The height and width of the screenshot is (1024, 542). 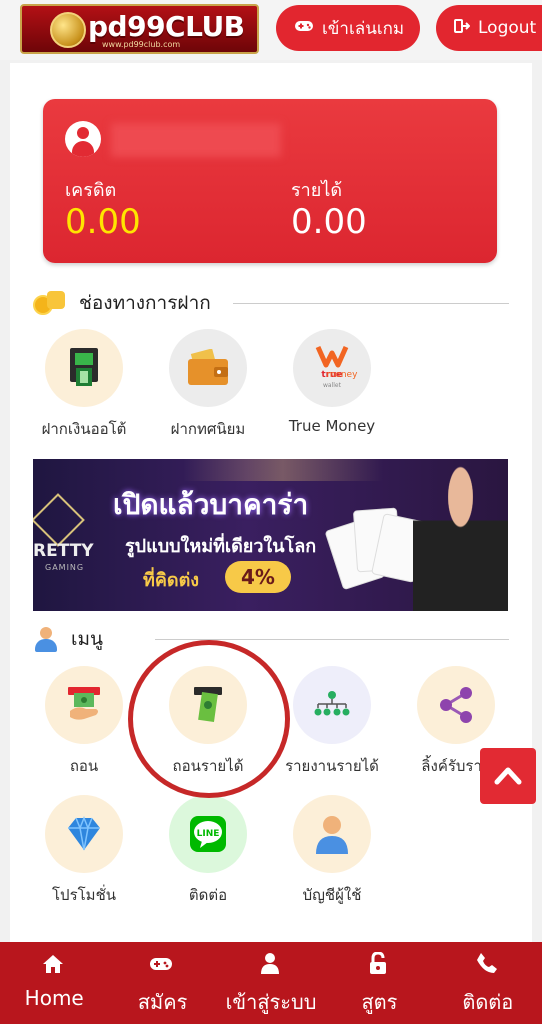 I want to click on balance-card: เครดิต รายได้ 0.00 0.00, so click(x=270, y=181).